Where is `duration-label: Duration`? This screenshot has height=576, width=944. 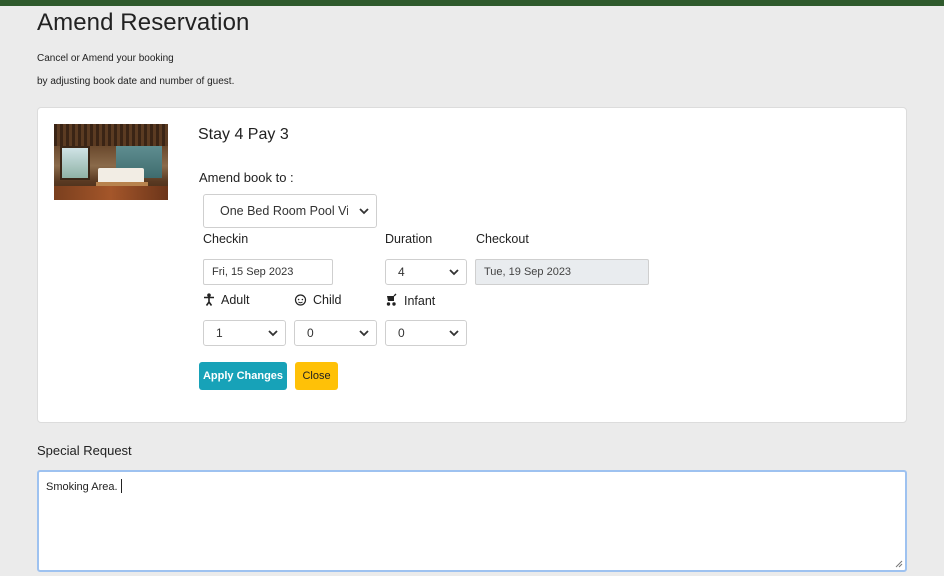 duration-label: Duration is located at coordinates (409, 239).